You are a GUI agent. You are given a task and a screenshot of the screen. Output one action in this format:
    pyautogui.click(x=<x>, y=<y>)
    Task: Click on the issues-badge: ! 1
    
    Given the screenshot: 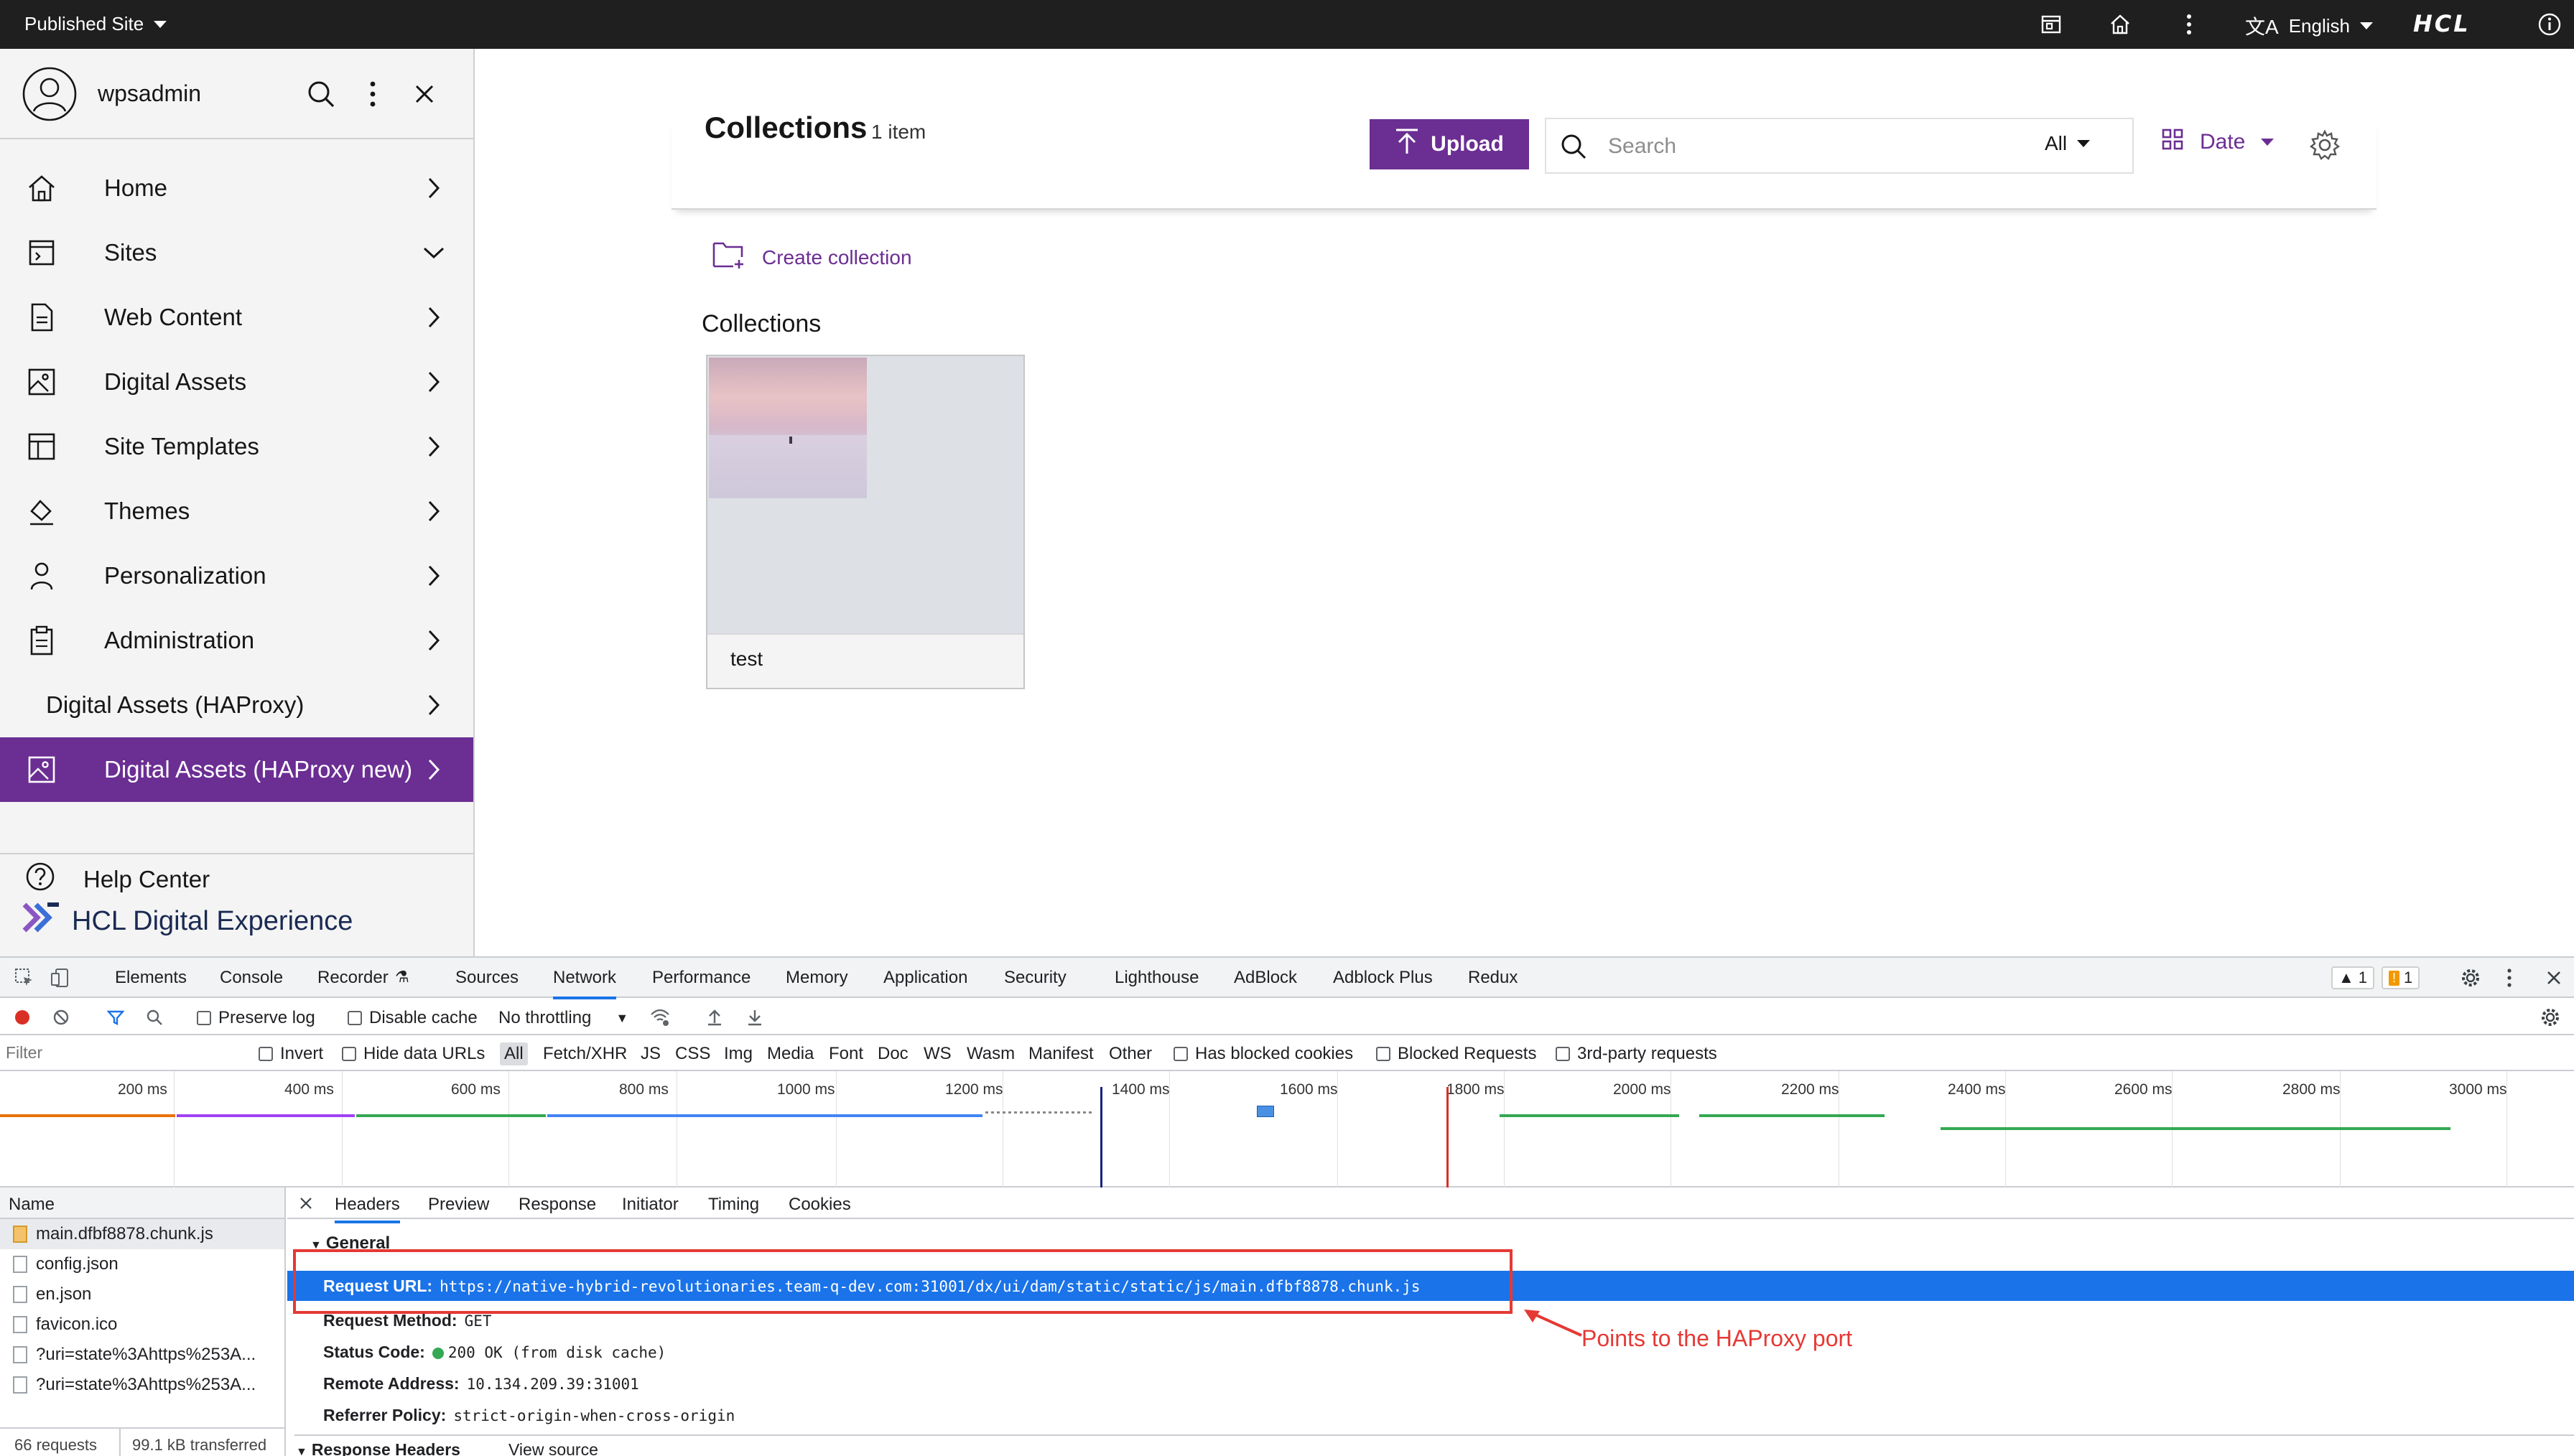 What is the action you would take?
    pyautogui.click(x=2401, y=977)
    